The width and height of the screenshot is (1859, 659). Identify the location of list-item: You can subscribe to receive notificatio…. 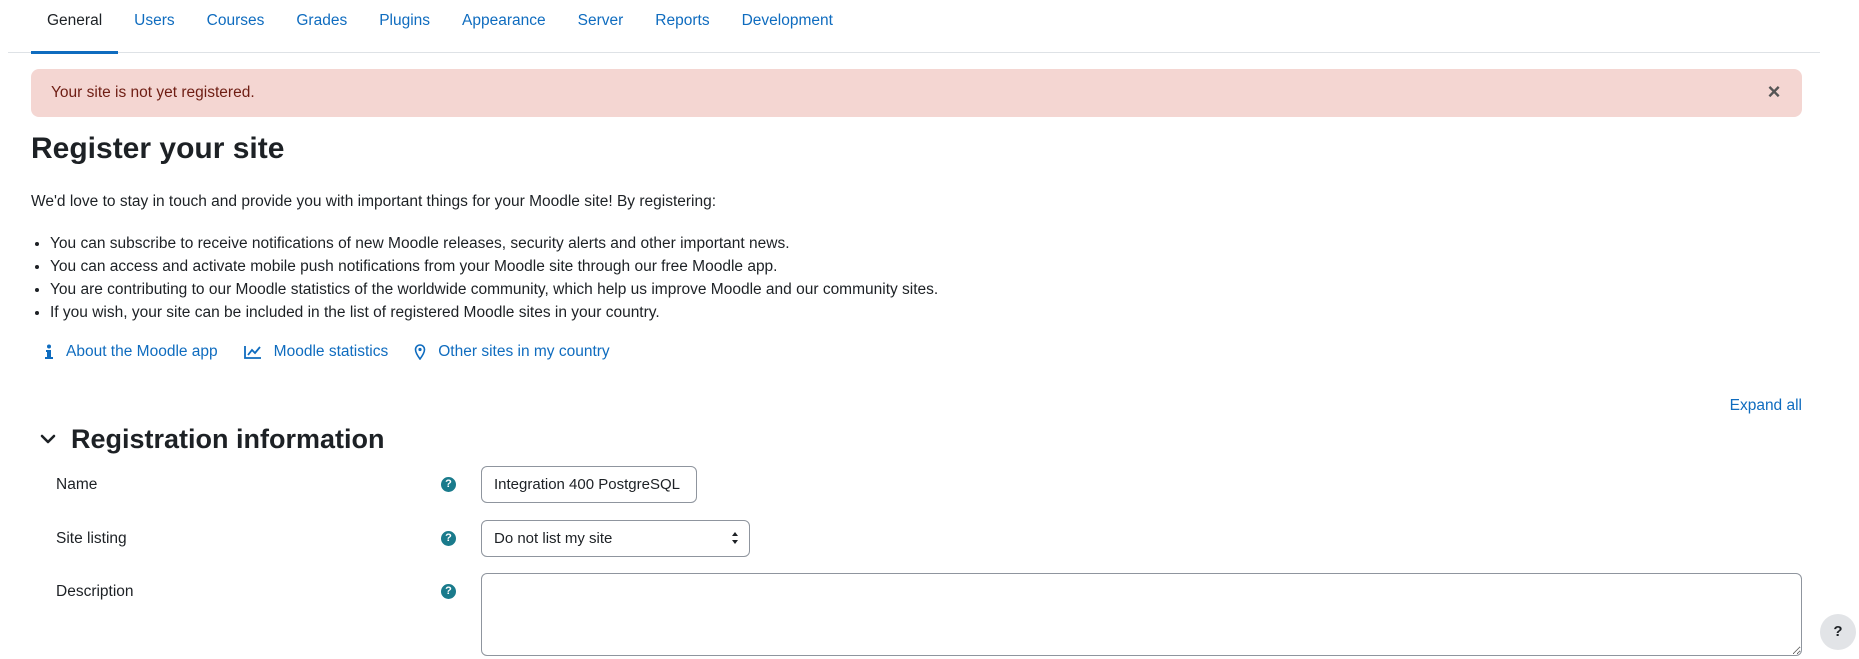
(494, 243).